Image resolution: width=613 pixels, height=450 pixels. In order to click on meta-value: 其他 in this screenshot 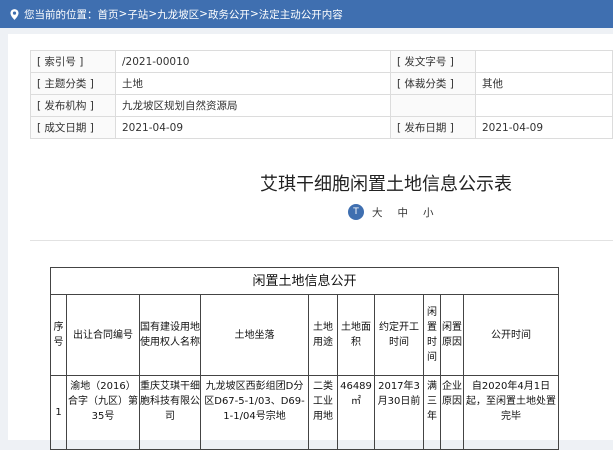, I will do `click(544, 83)`.